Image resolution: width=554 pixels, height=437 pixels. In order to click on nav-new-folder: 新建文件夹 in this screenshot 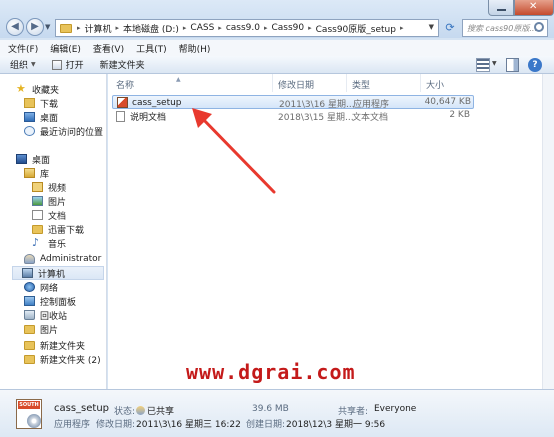, I will do `click(54, 345)`.